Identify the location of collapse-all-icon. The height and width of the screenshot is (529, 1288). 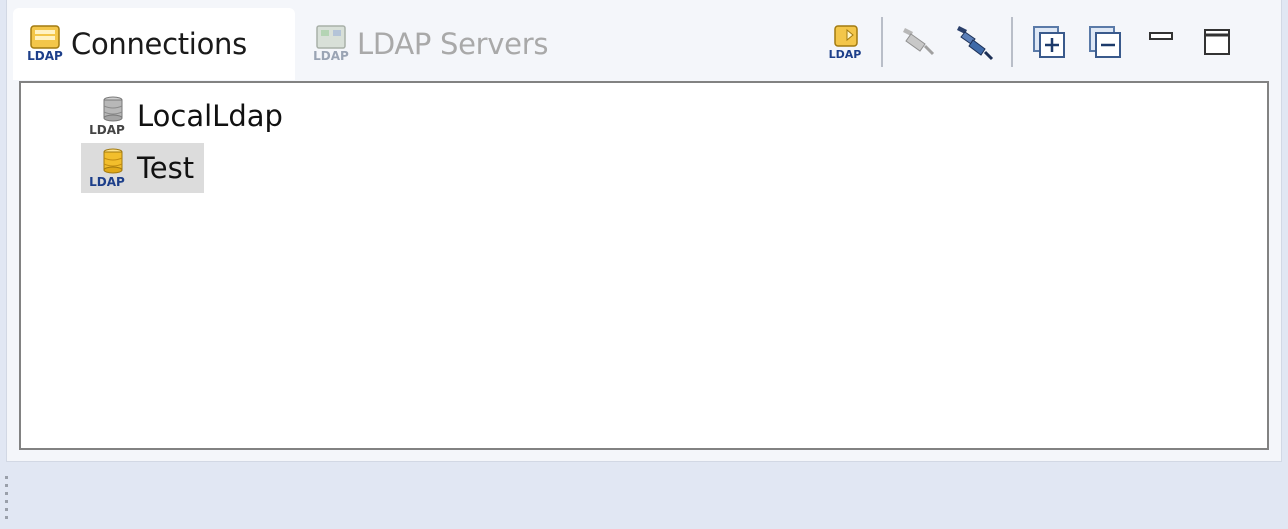
(1105, 42).